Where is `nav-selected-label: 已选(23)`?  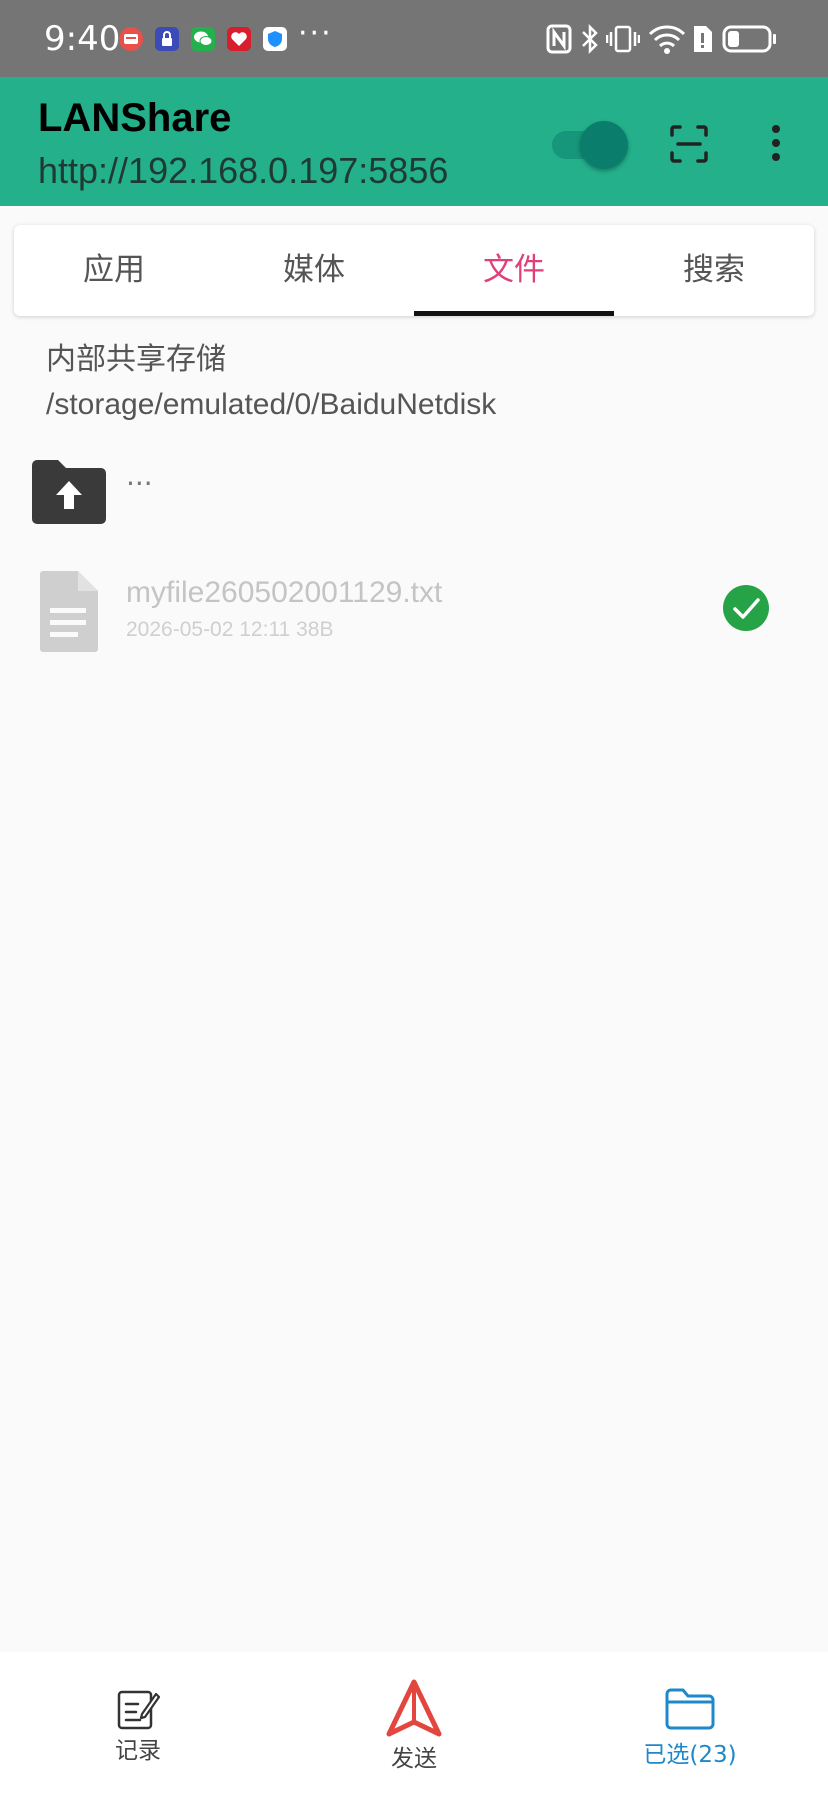
nav-selected-label: 已选(23) is located at coordinates (690, 1755).